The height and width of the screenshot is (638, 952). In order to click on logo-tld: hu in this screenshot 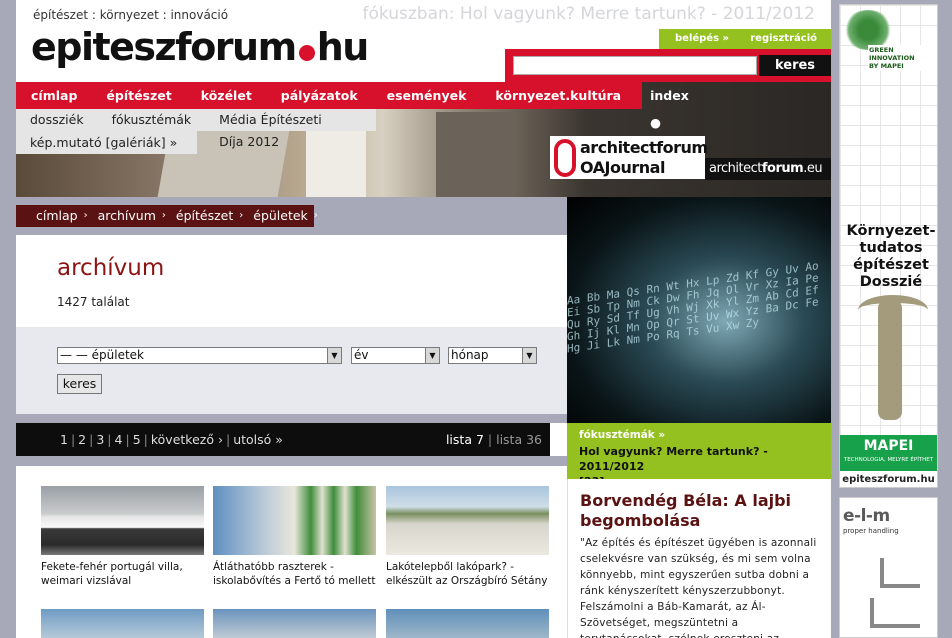, I will do `click(343, 47)`.